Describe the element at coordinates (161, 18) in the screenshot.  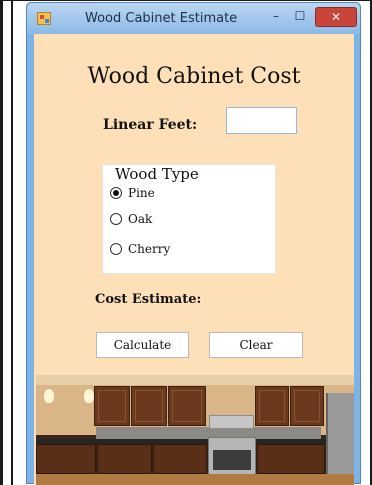
I see `window-title: Wood Cabinet Estimate` at that location.